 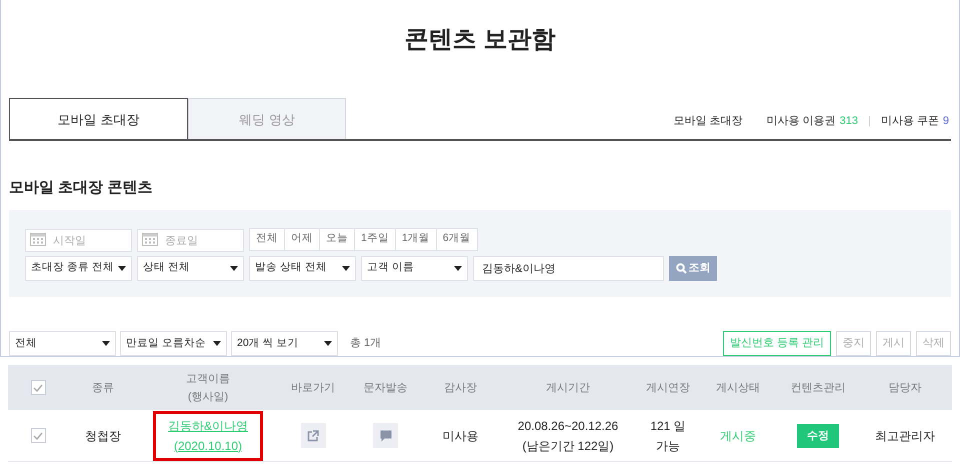 I want to click on shortcut-button, so click(x=313, y=435).